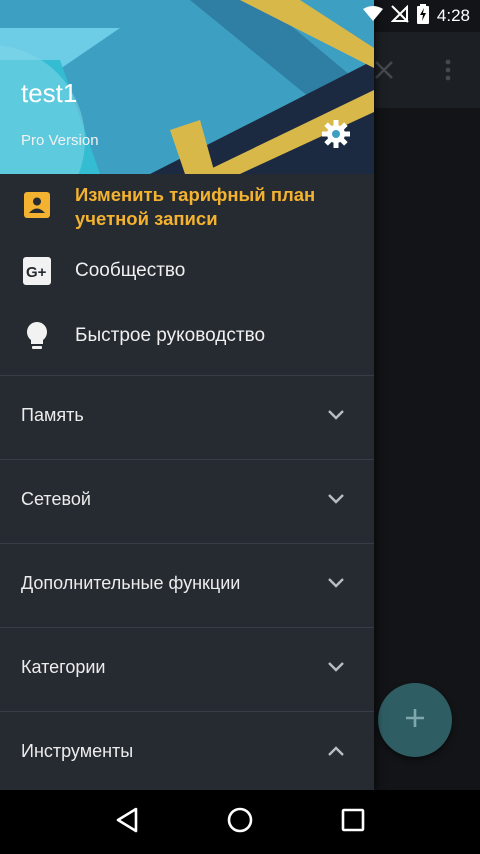 This screenshot has height=854, width=480. Describe the element at coordinates (240, 16) in the screenshot. I see `status-bar: 4:28` at that location.